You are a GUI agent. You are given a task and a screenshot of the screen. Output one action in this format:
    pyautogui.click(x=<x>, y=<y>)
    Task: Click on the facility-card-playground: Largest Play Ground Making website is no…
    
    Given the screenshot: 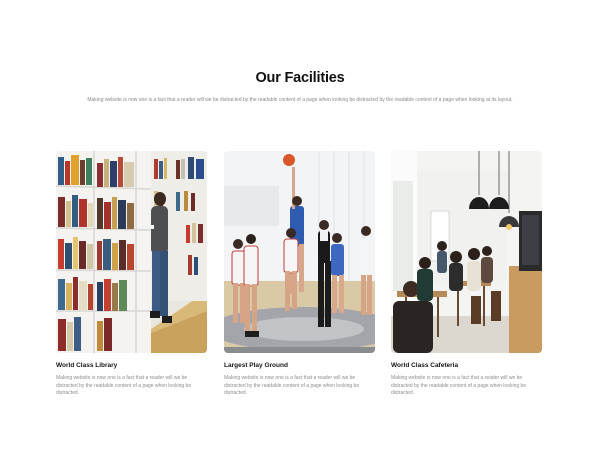 What is the action you would take?
    pyautogui.click(x=299, y=274)
    